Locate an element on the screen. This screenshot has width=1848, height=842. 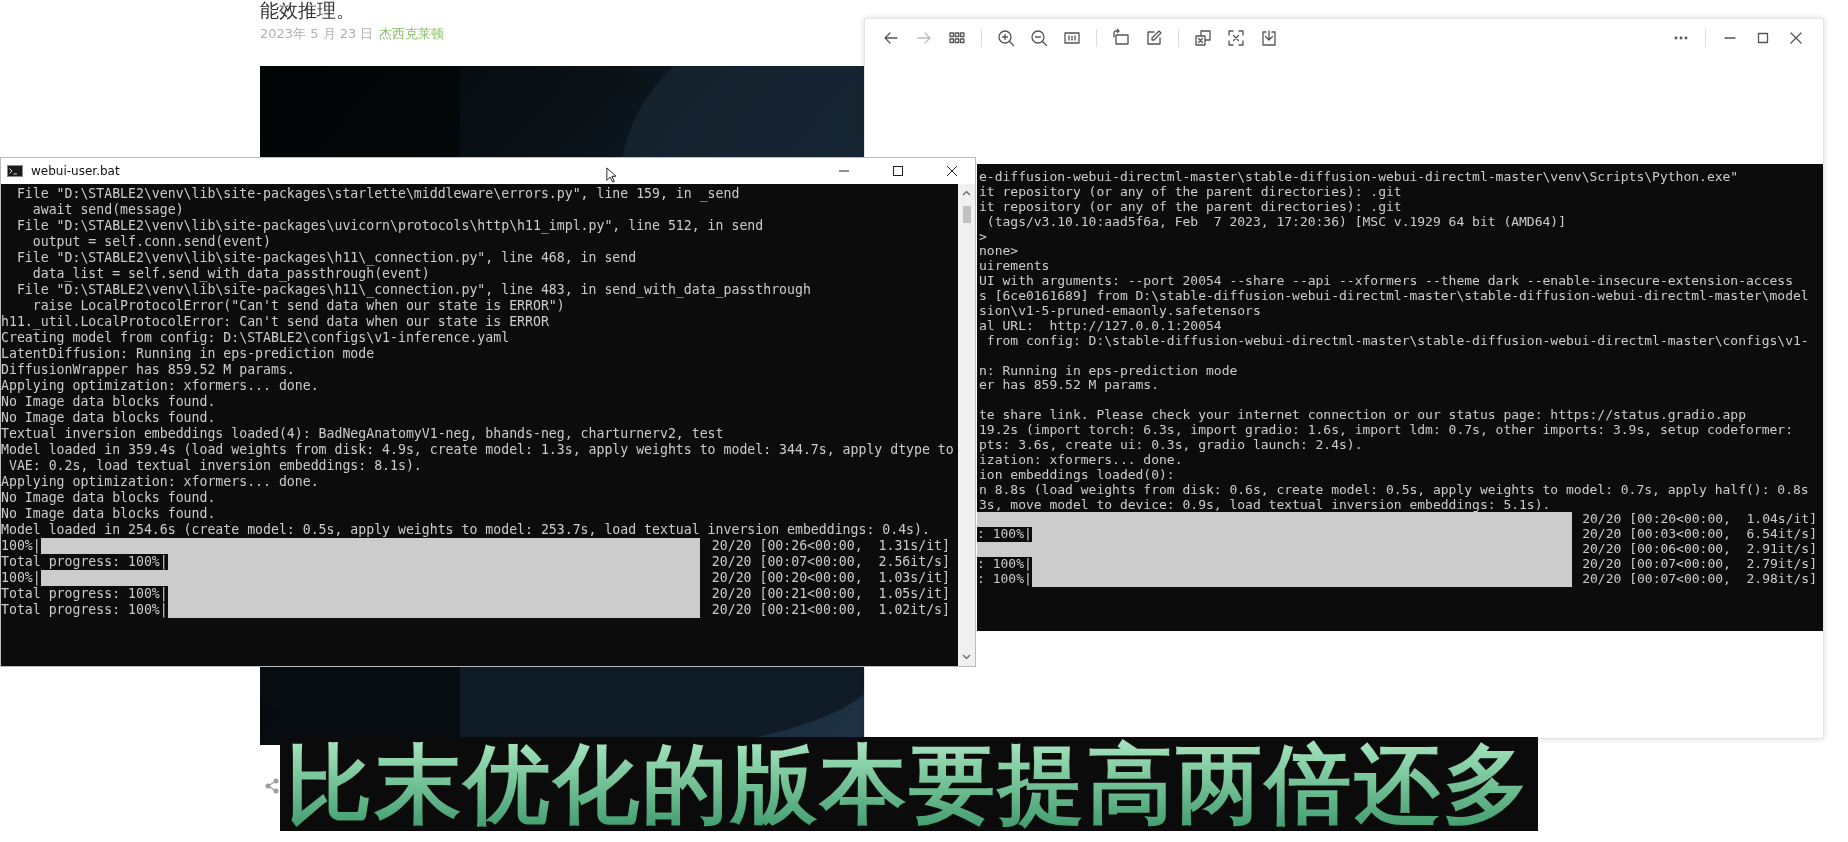
terminal-line: Model loaded in 254.6s (create model: 0.5s, apply weights to model: 253.7s, load textual inversion embeddings: 0.4s). is located at coordinates (465, 530).